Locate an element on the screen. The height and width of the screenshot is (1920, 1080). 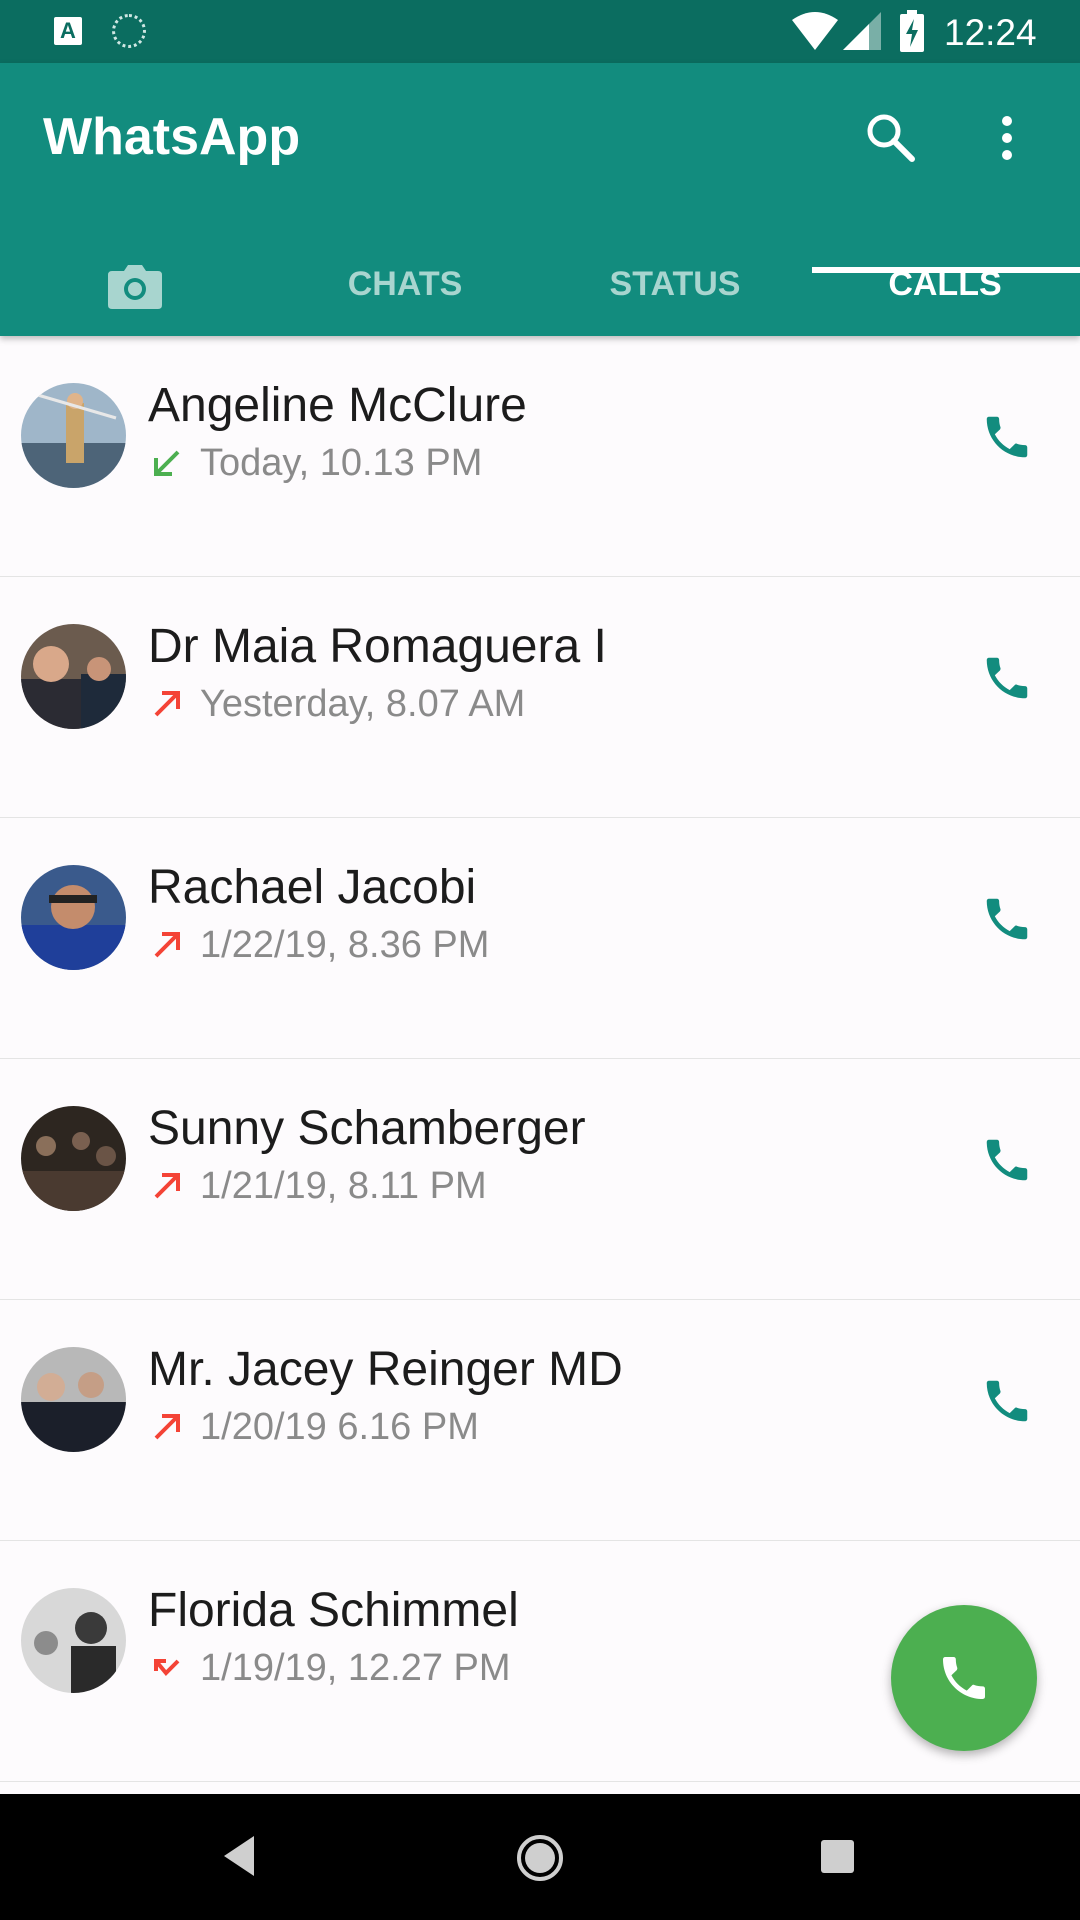
more-options-button is located at coordinates (1007, 139).